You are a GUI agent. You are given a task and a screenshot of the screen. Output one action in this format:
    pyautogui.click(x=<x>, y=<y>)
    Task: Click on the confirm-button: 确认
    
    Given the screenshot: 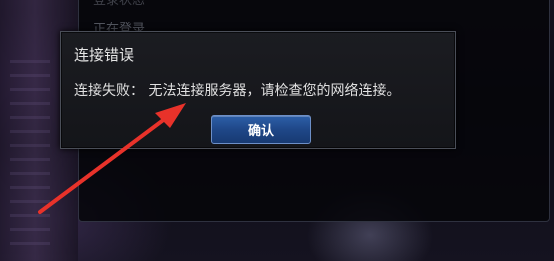 What is the action you would take?
    pyautogui.click(x=261, y=129)
    